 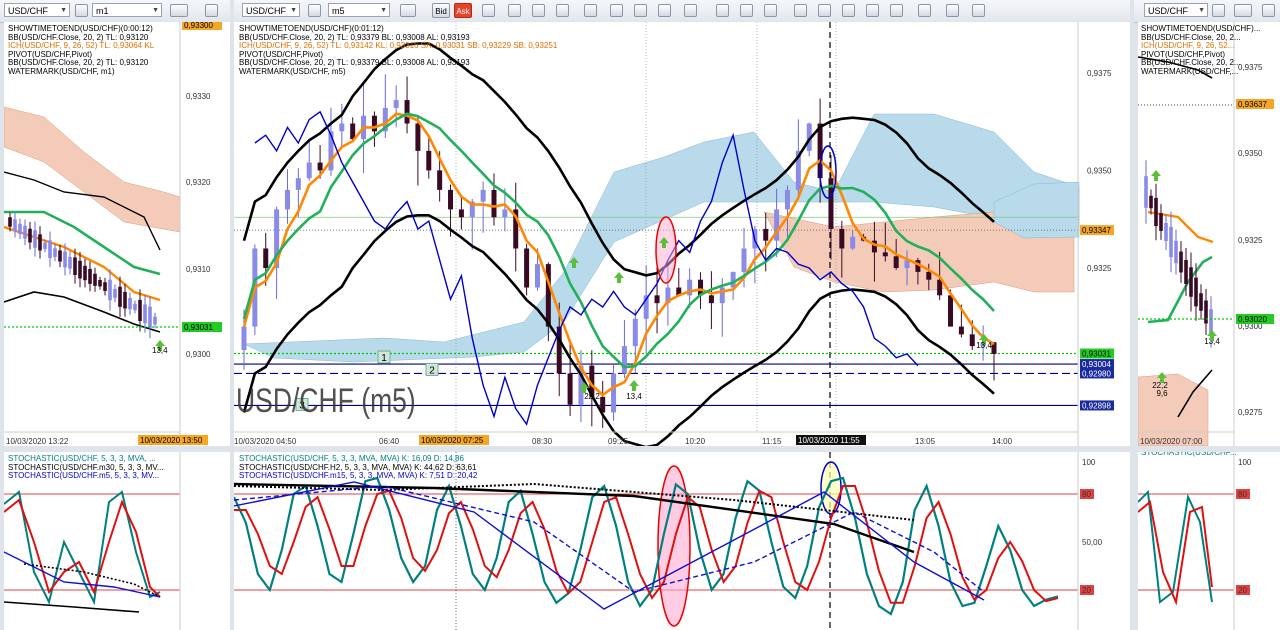 I want to click on zoom-in-icon, so click(x=514, y=10).